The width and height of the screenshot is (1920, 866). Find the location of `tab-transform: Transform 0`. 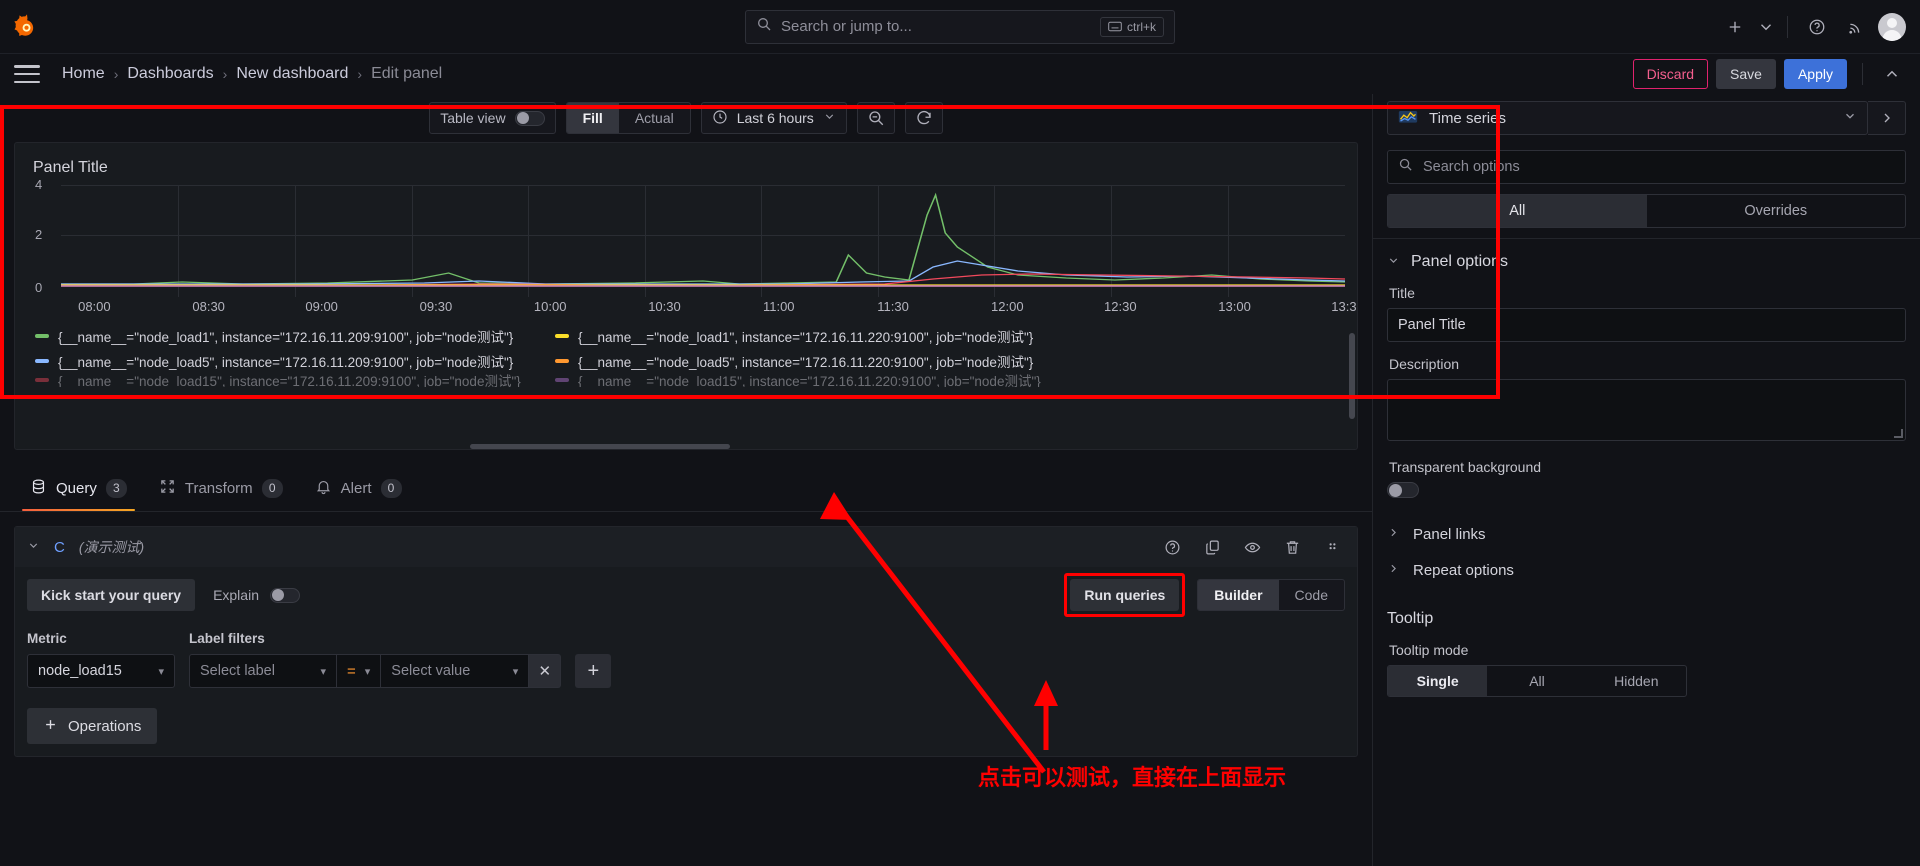

tab-transform: Transform 0 is located at coordinates (221, 488).